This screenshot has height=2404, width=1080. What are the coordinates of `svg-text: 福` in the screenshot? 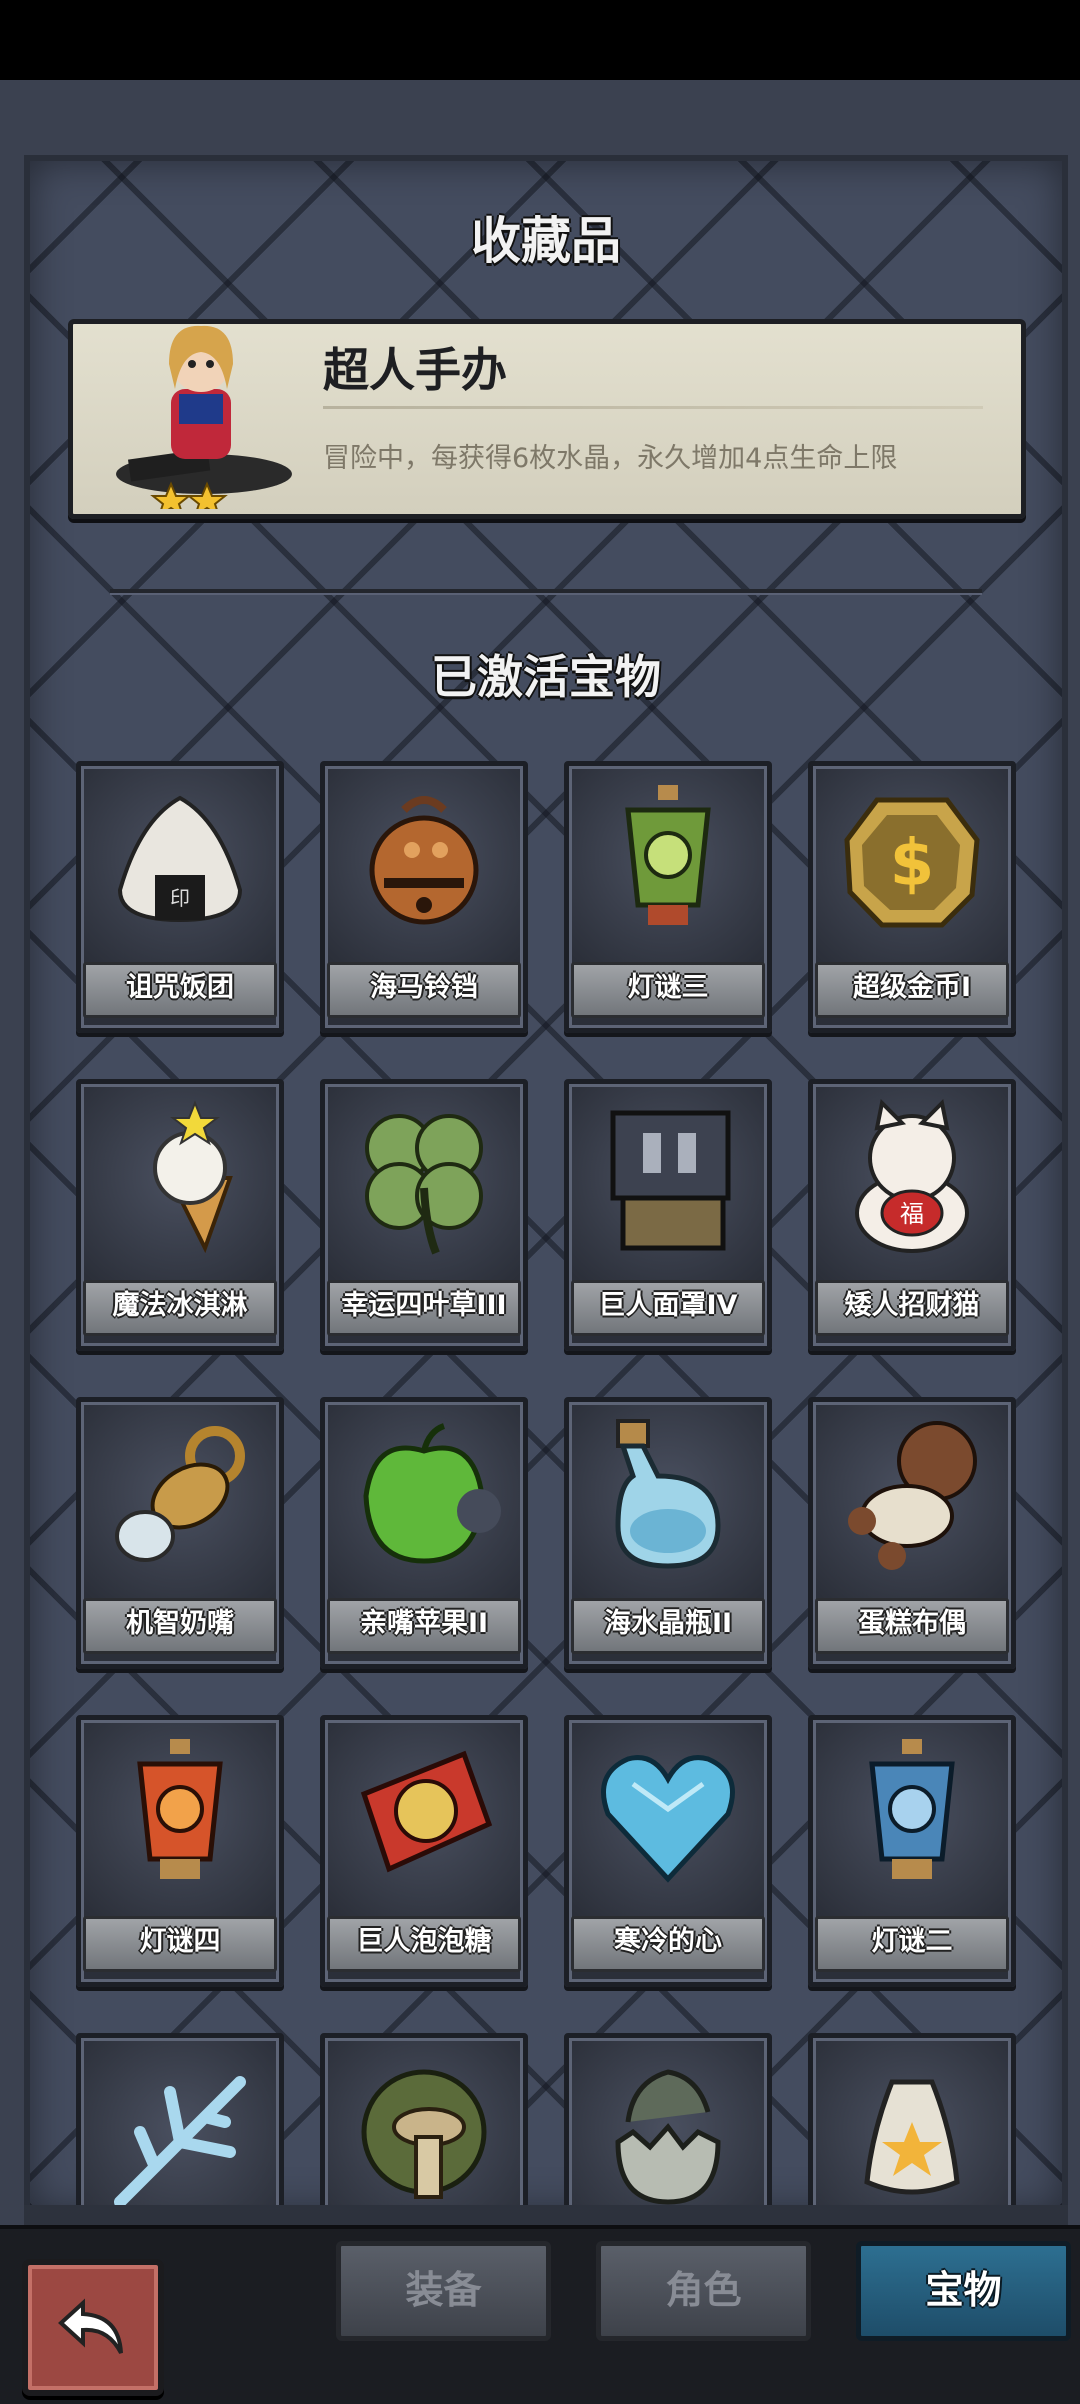 It's located at (912, 1214).